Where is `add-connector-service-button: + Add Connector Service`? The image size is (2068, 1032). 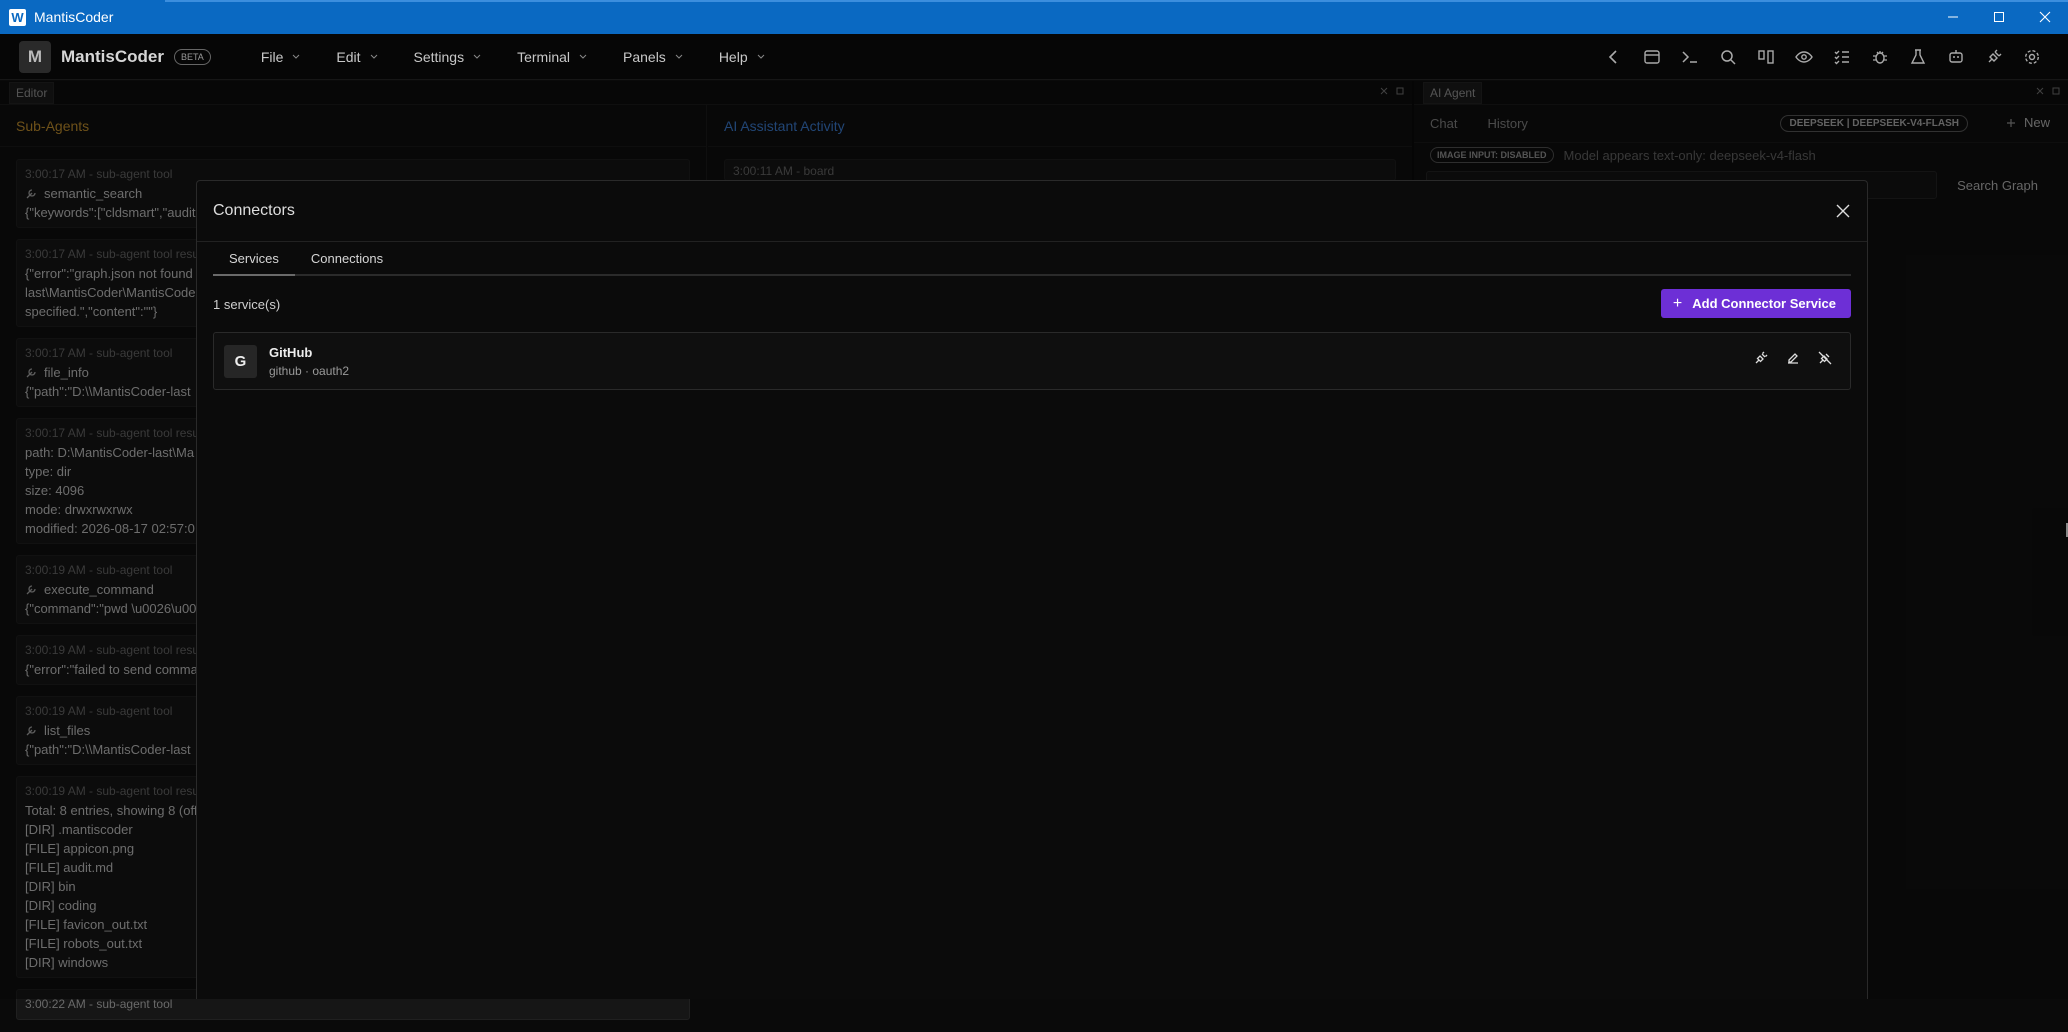
add-connector-service-button: + Add Connector Service is located at coordinates (1756, 303).